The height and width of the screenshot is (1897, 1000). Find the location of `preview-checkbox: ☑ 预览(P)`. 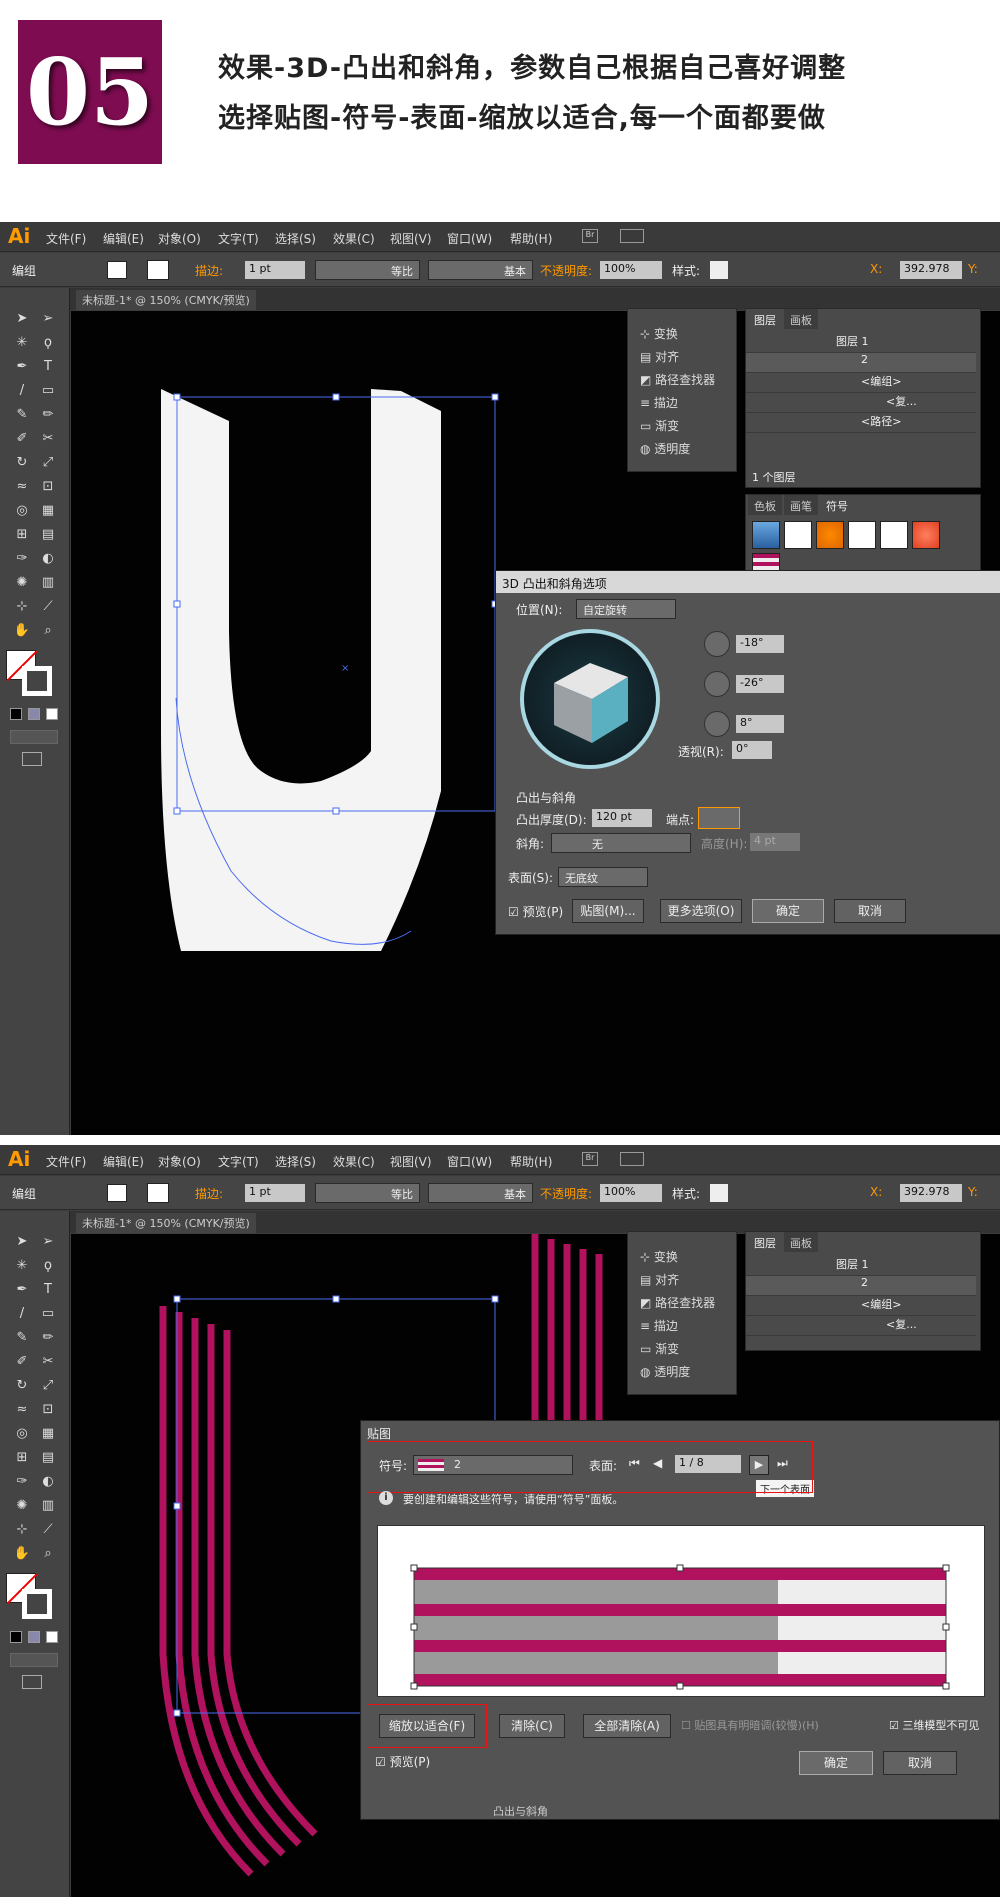

preview-checkbox: ☑ 预览(P) is located at coordinates (535, 911).